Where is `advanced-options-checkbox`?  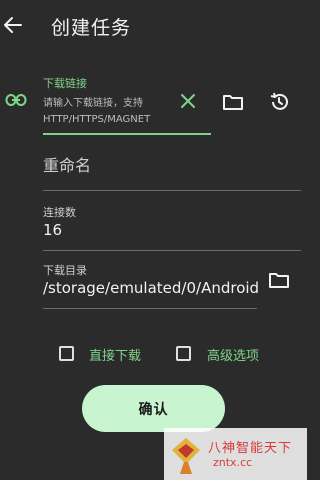
advanced-options-checkbox is located at coordinates (183, 353).